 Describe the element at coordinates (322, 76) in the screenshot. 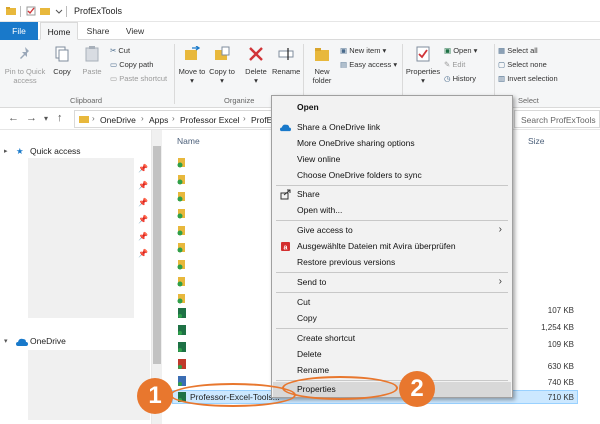

I see `new-folder-label: New folder` at that location.